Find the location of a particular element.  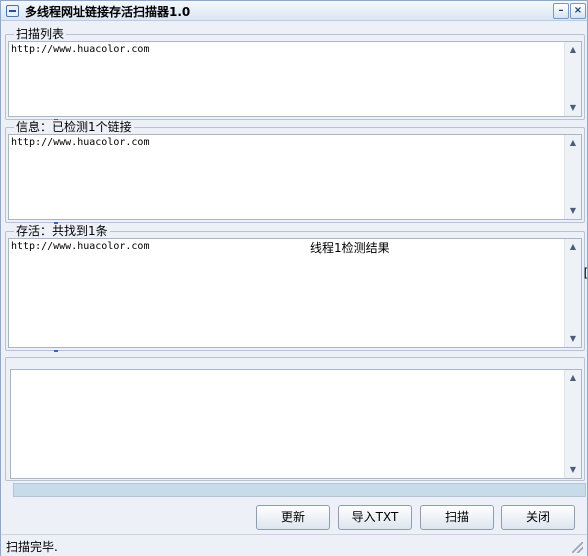

info-label: 信息：已检测1个链接 is located at coordinates (74, 127).